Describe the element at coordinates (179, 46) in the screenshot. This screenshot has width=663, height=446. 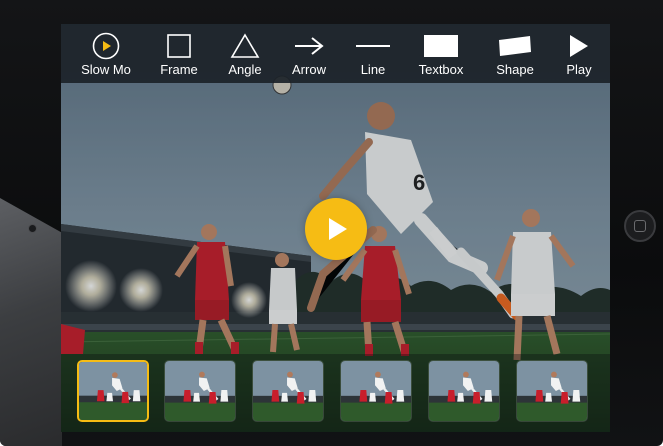
I see `frame-icon` at that location.